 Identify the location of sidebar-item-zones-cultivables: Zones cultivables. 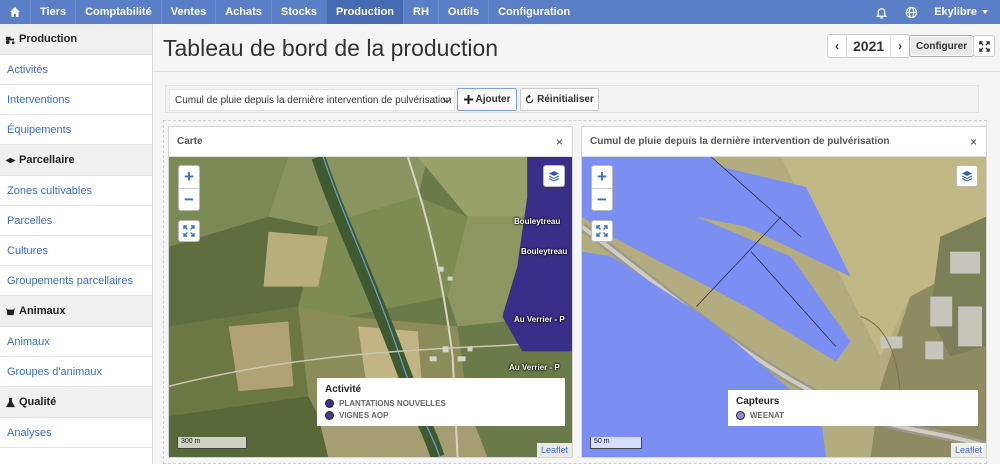
(76, 191).